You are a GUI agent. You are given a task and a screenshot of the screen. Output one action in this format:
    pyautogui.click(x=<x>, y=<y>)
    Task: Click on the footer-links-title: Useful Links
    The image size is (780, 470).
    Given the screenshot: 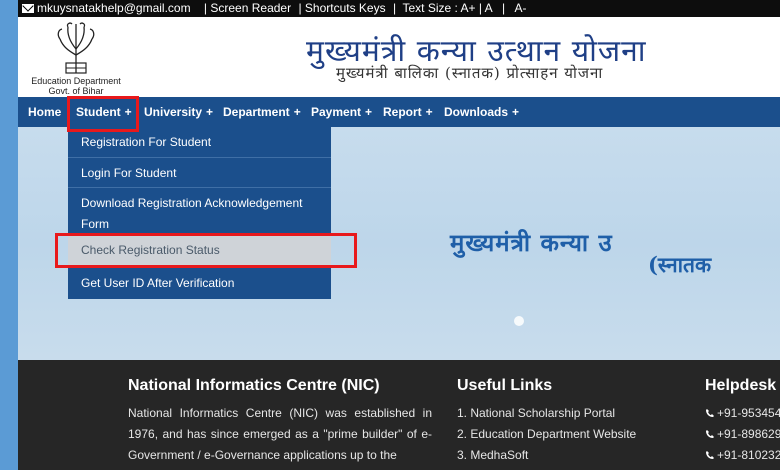 What is the action you would take?
    pyautogui.click(x=505, y=385)
    